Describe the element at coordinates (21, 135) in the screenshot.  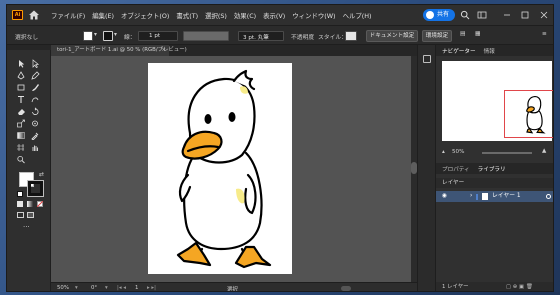
I see `gradient-tool-icon` at that location.